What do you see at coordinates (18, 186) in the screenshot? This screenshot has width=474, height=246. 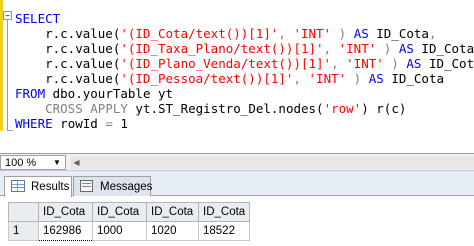 I see `grid-icon` at bounding box center [18, 186].